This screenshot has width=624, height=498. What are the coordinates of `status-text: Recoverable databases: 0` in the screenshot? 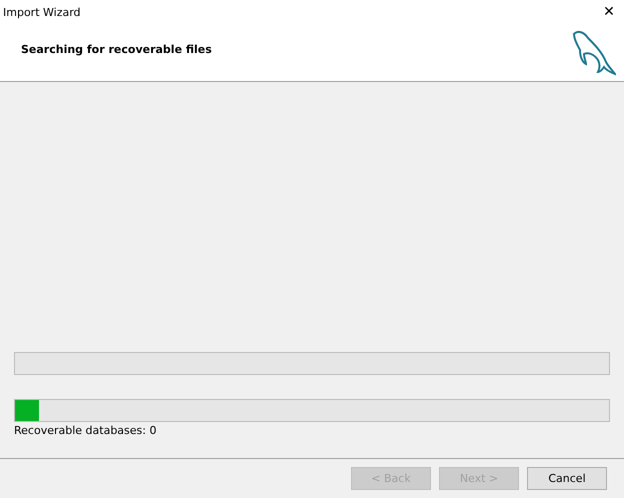 It's located at (85, 430).